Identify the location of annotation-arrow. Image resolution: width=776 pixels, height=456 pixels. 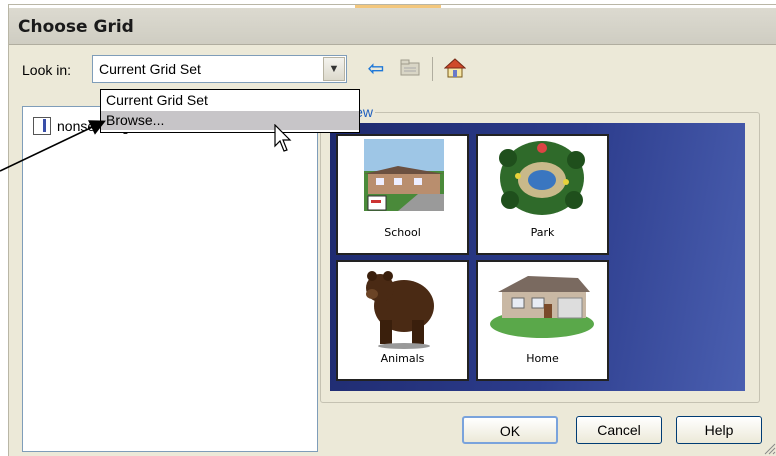
(53, 146).